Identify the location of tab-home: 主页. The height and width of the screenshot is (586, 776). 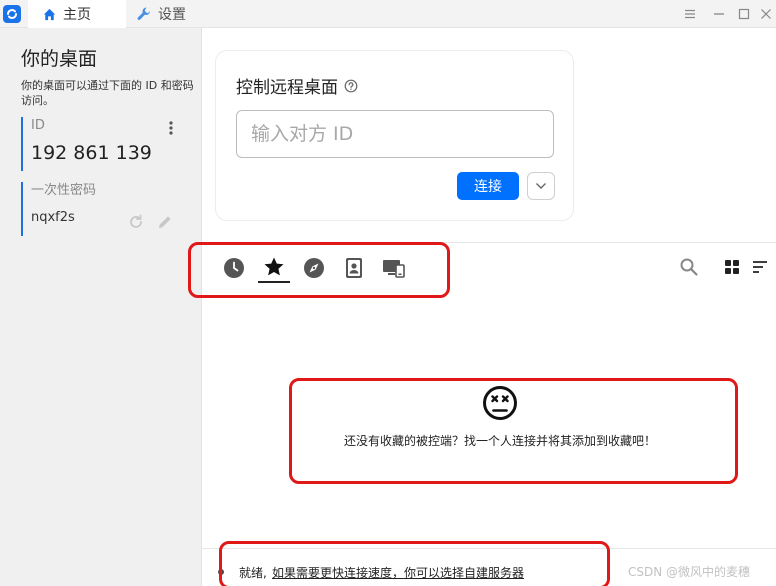
(77, 14).